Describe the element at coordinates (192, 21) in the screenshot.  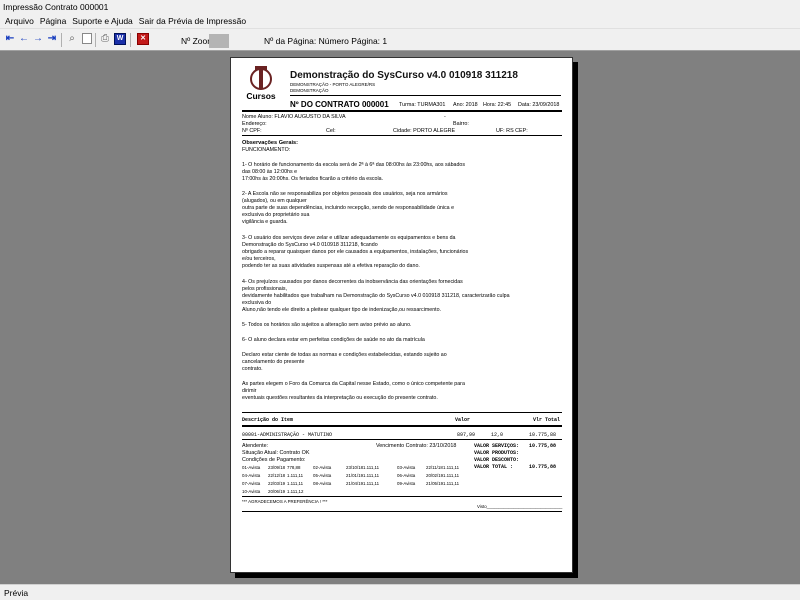
I see `menu-sair-previa: Sair da Prévia de Impressão` at that location.